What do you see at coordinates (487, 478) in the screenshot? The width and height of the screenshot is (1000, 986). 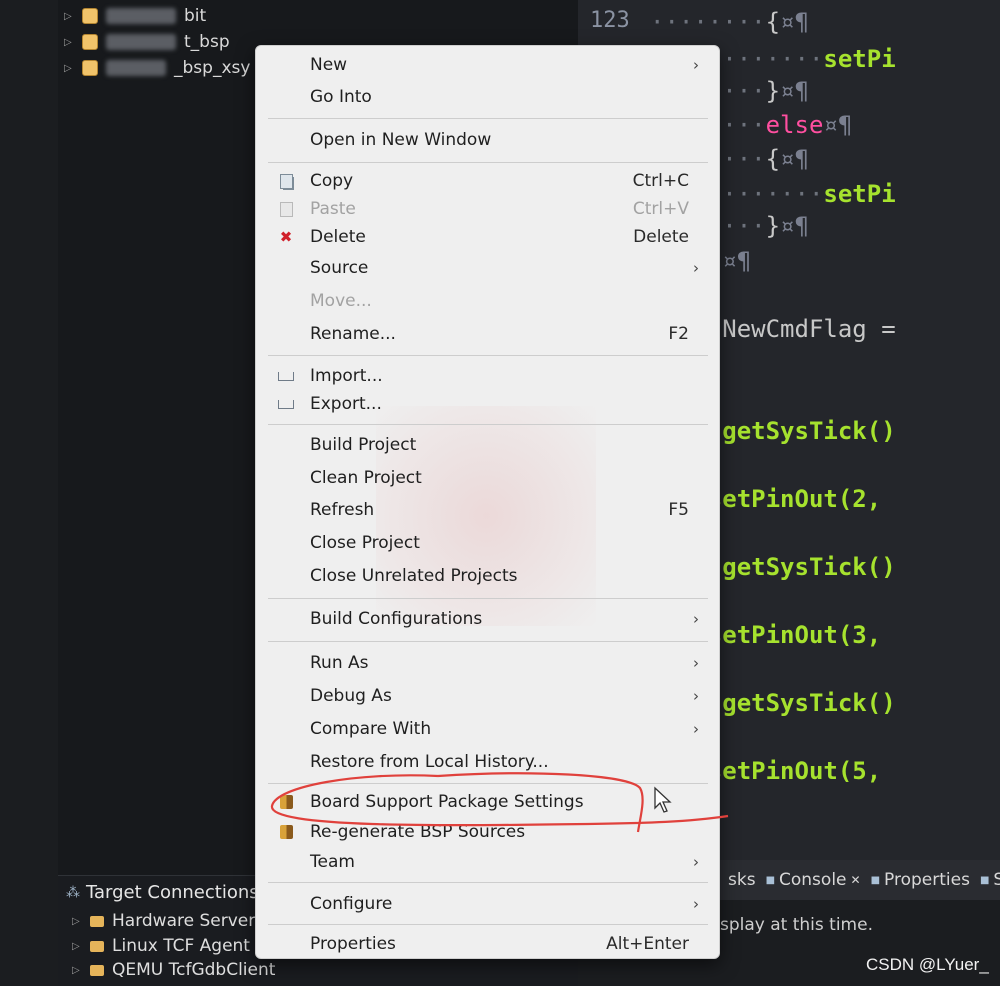 I see `menu-item-clean-project: Clean Project` at bounding box center [487, 478].